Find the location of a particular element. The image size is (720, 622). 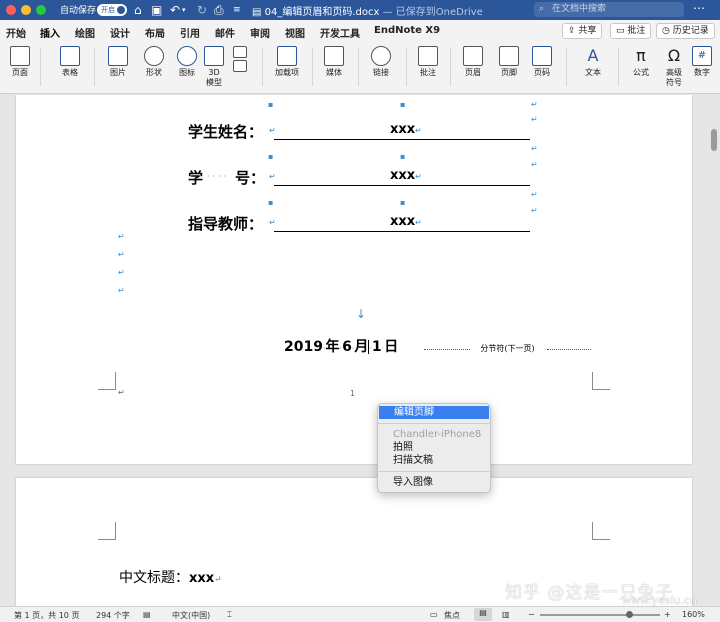

accessibility-icon: ⌶ is located at coordinates (229, 615).